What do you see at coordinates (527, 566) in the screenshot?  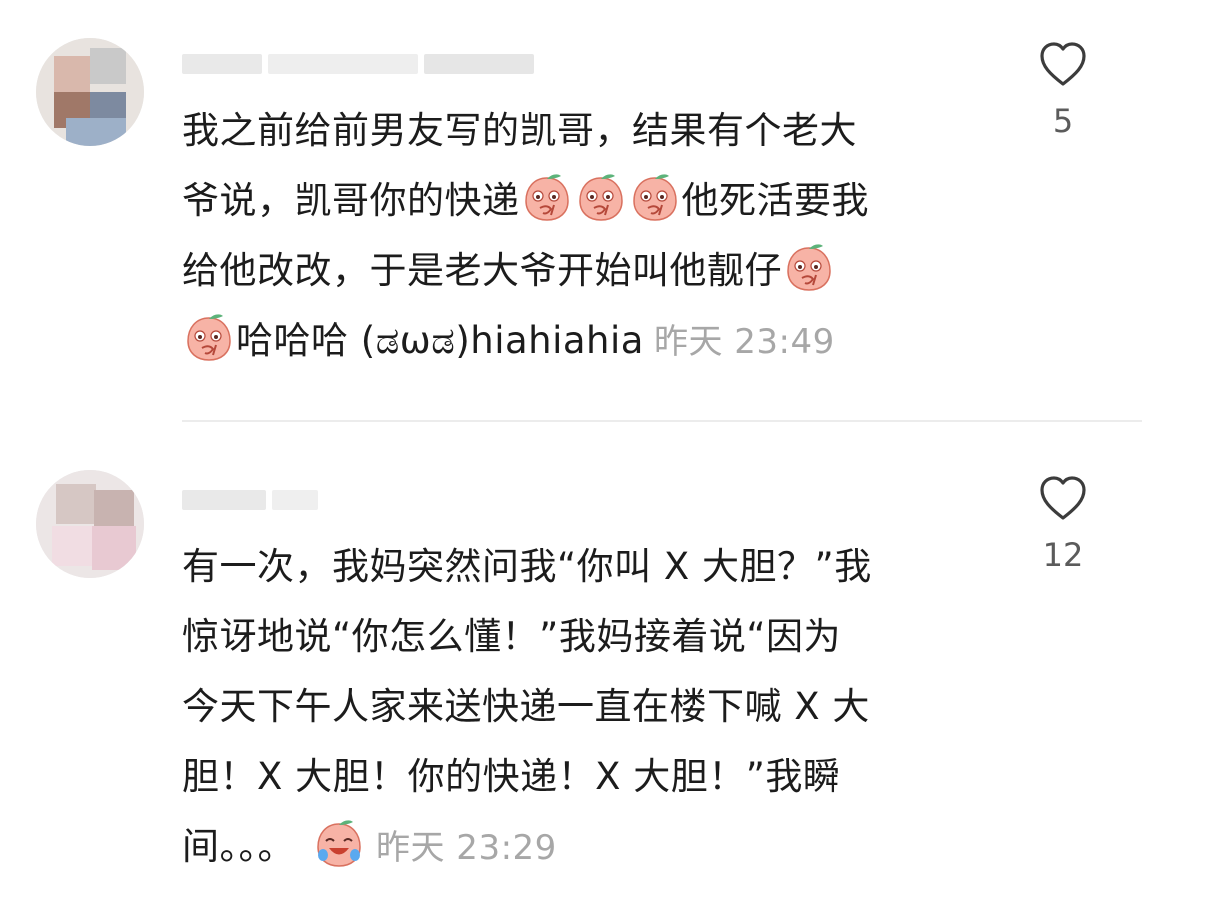 I see `comment-line: 有一次，我妈突然问我“你叫 X 大胆？”我` at bounding box center [527, 566].